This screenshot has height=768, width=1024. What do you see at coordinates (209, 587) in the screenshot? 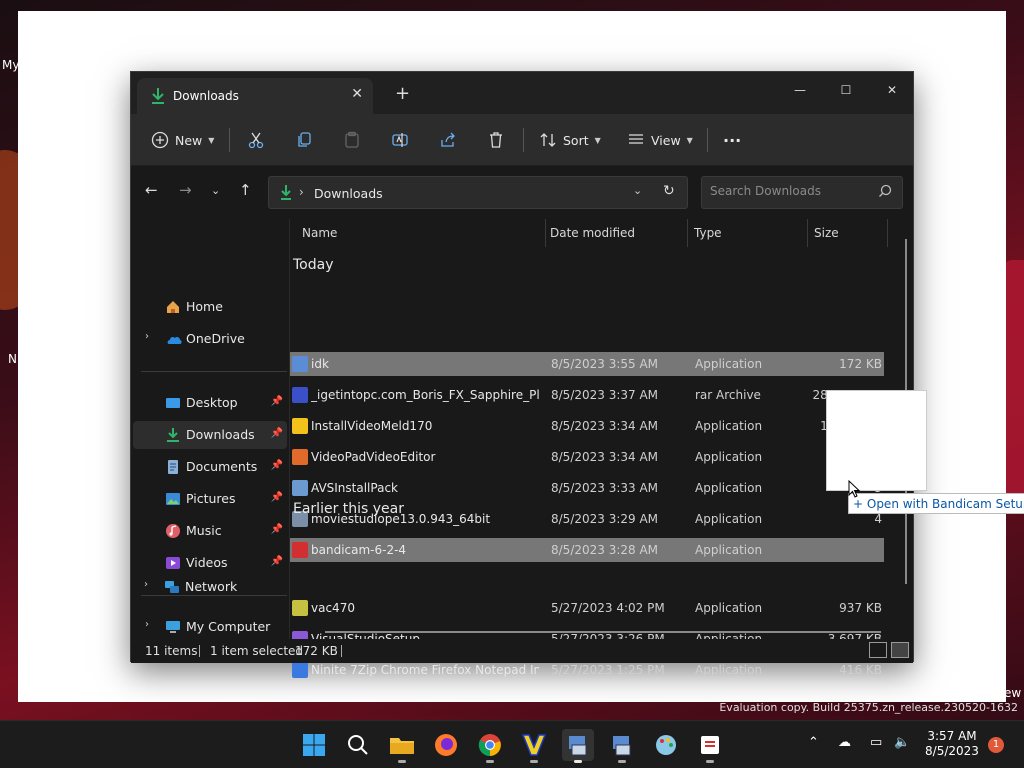
I see `sidebar-item-network: › Network` at bounding box center [209, 587].